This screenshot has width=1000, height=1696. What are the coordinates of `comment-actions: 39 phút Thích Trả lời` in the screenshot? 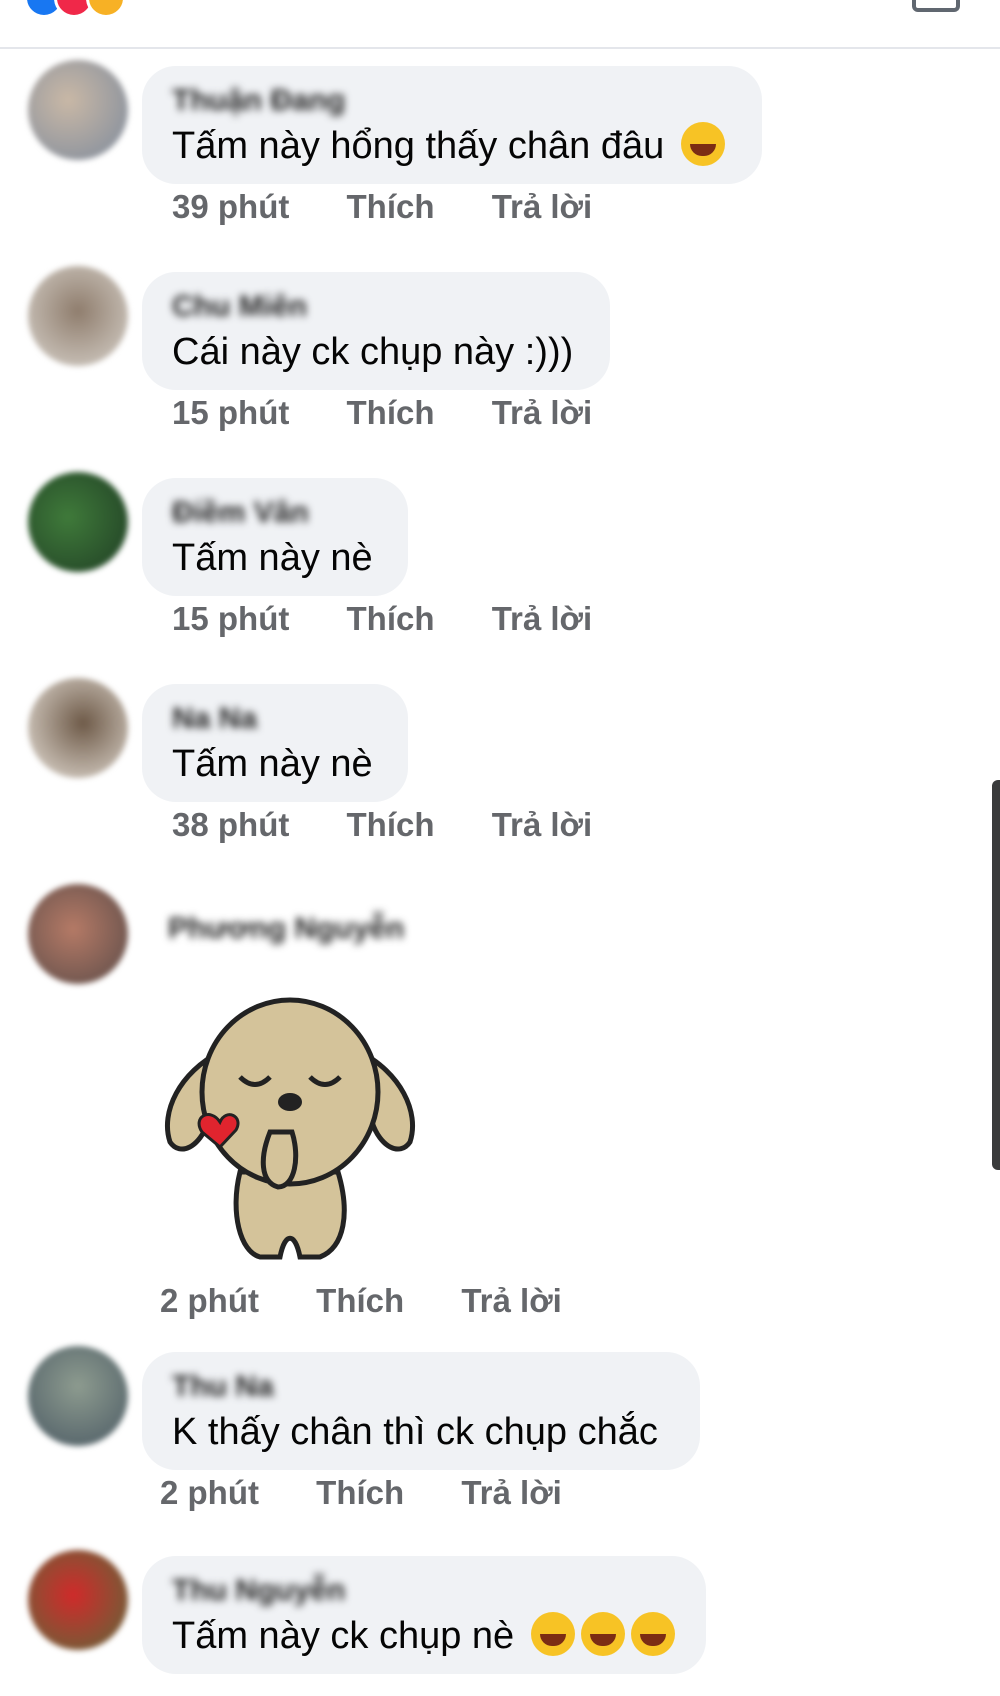 It's located at (406, 207).